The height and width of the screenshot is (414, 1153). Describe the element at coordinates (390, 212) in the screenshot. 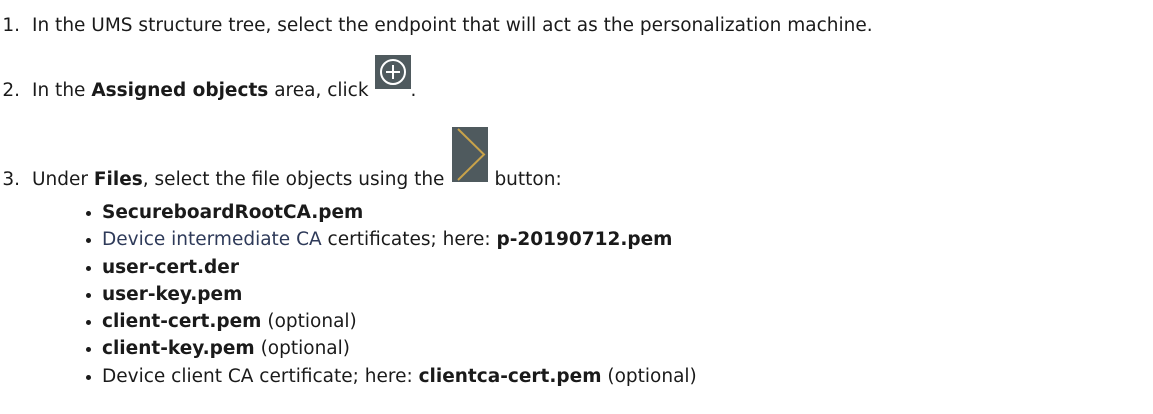

I see `list-item: SecureboardRootCA.pem` at that location.